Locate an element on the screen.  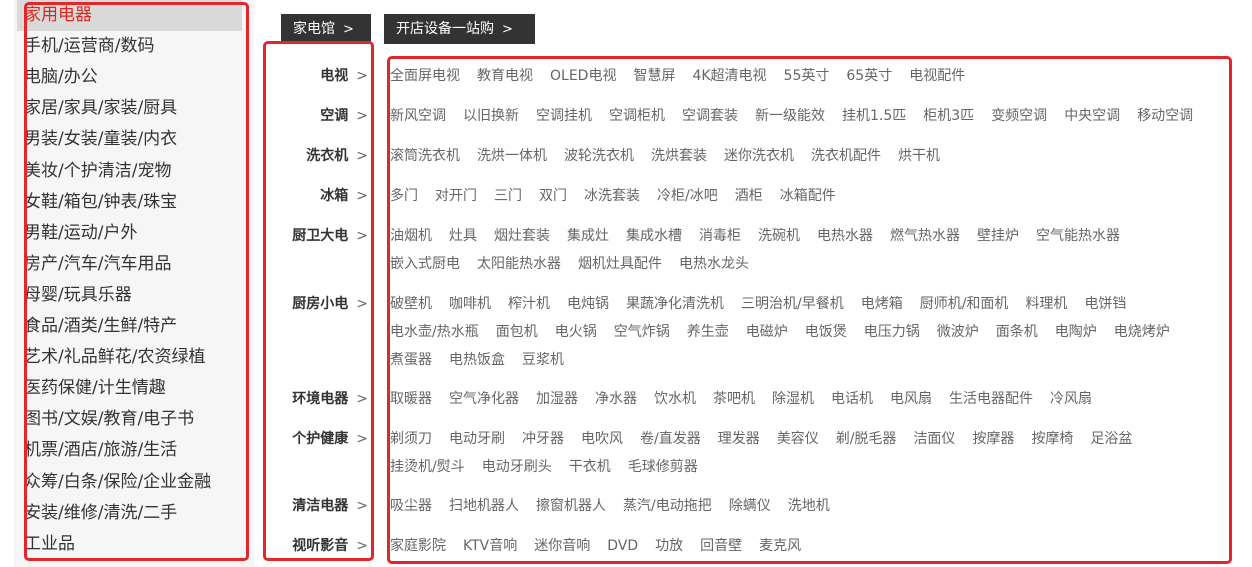
subcategory-link: 电压力锅 is located at coordinates (892, 332).